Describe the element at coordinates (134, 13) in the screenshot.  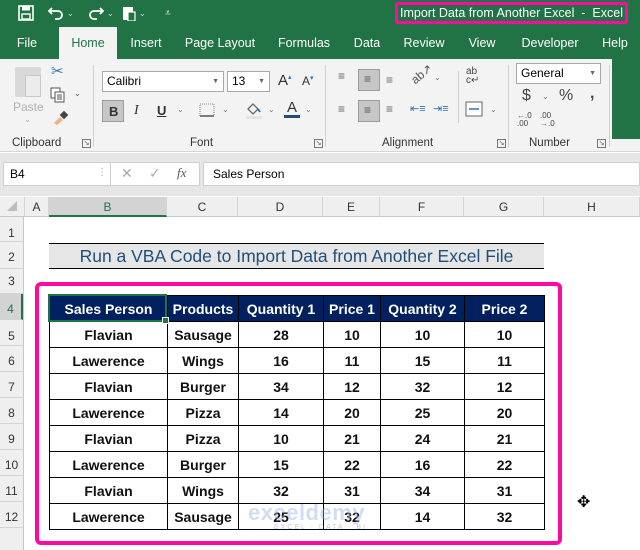
I see `paste-icon: ⌄` at that location.